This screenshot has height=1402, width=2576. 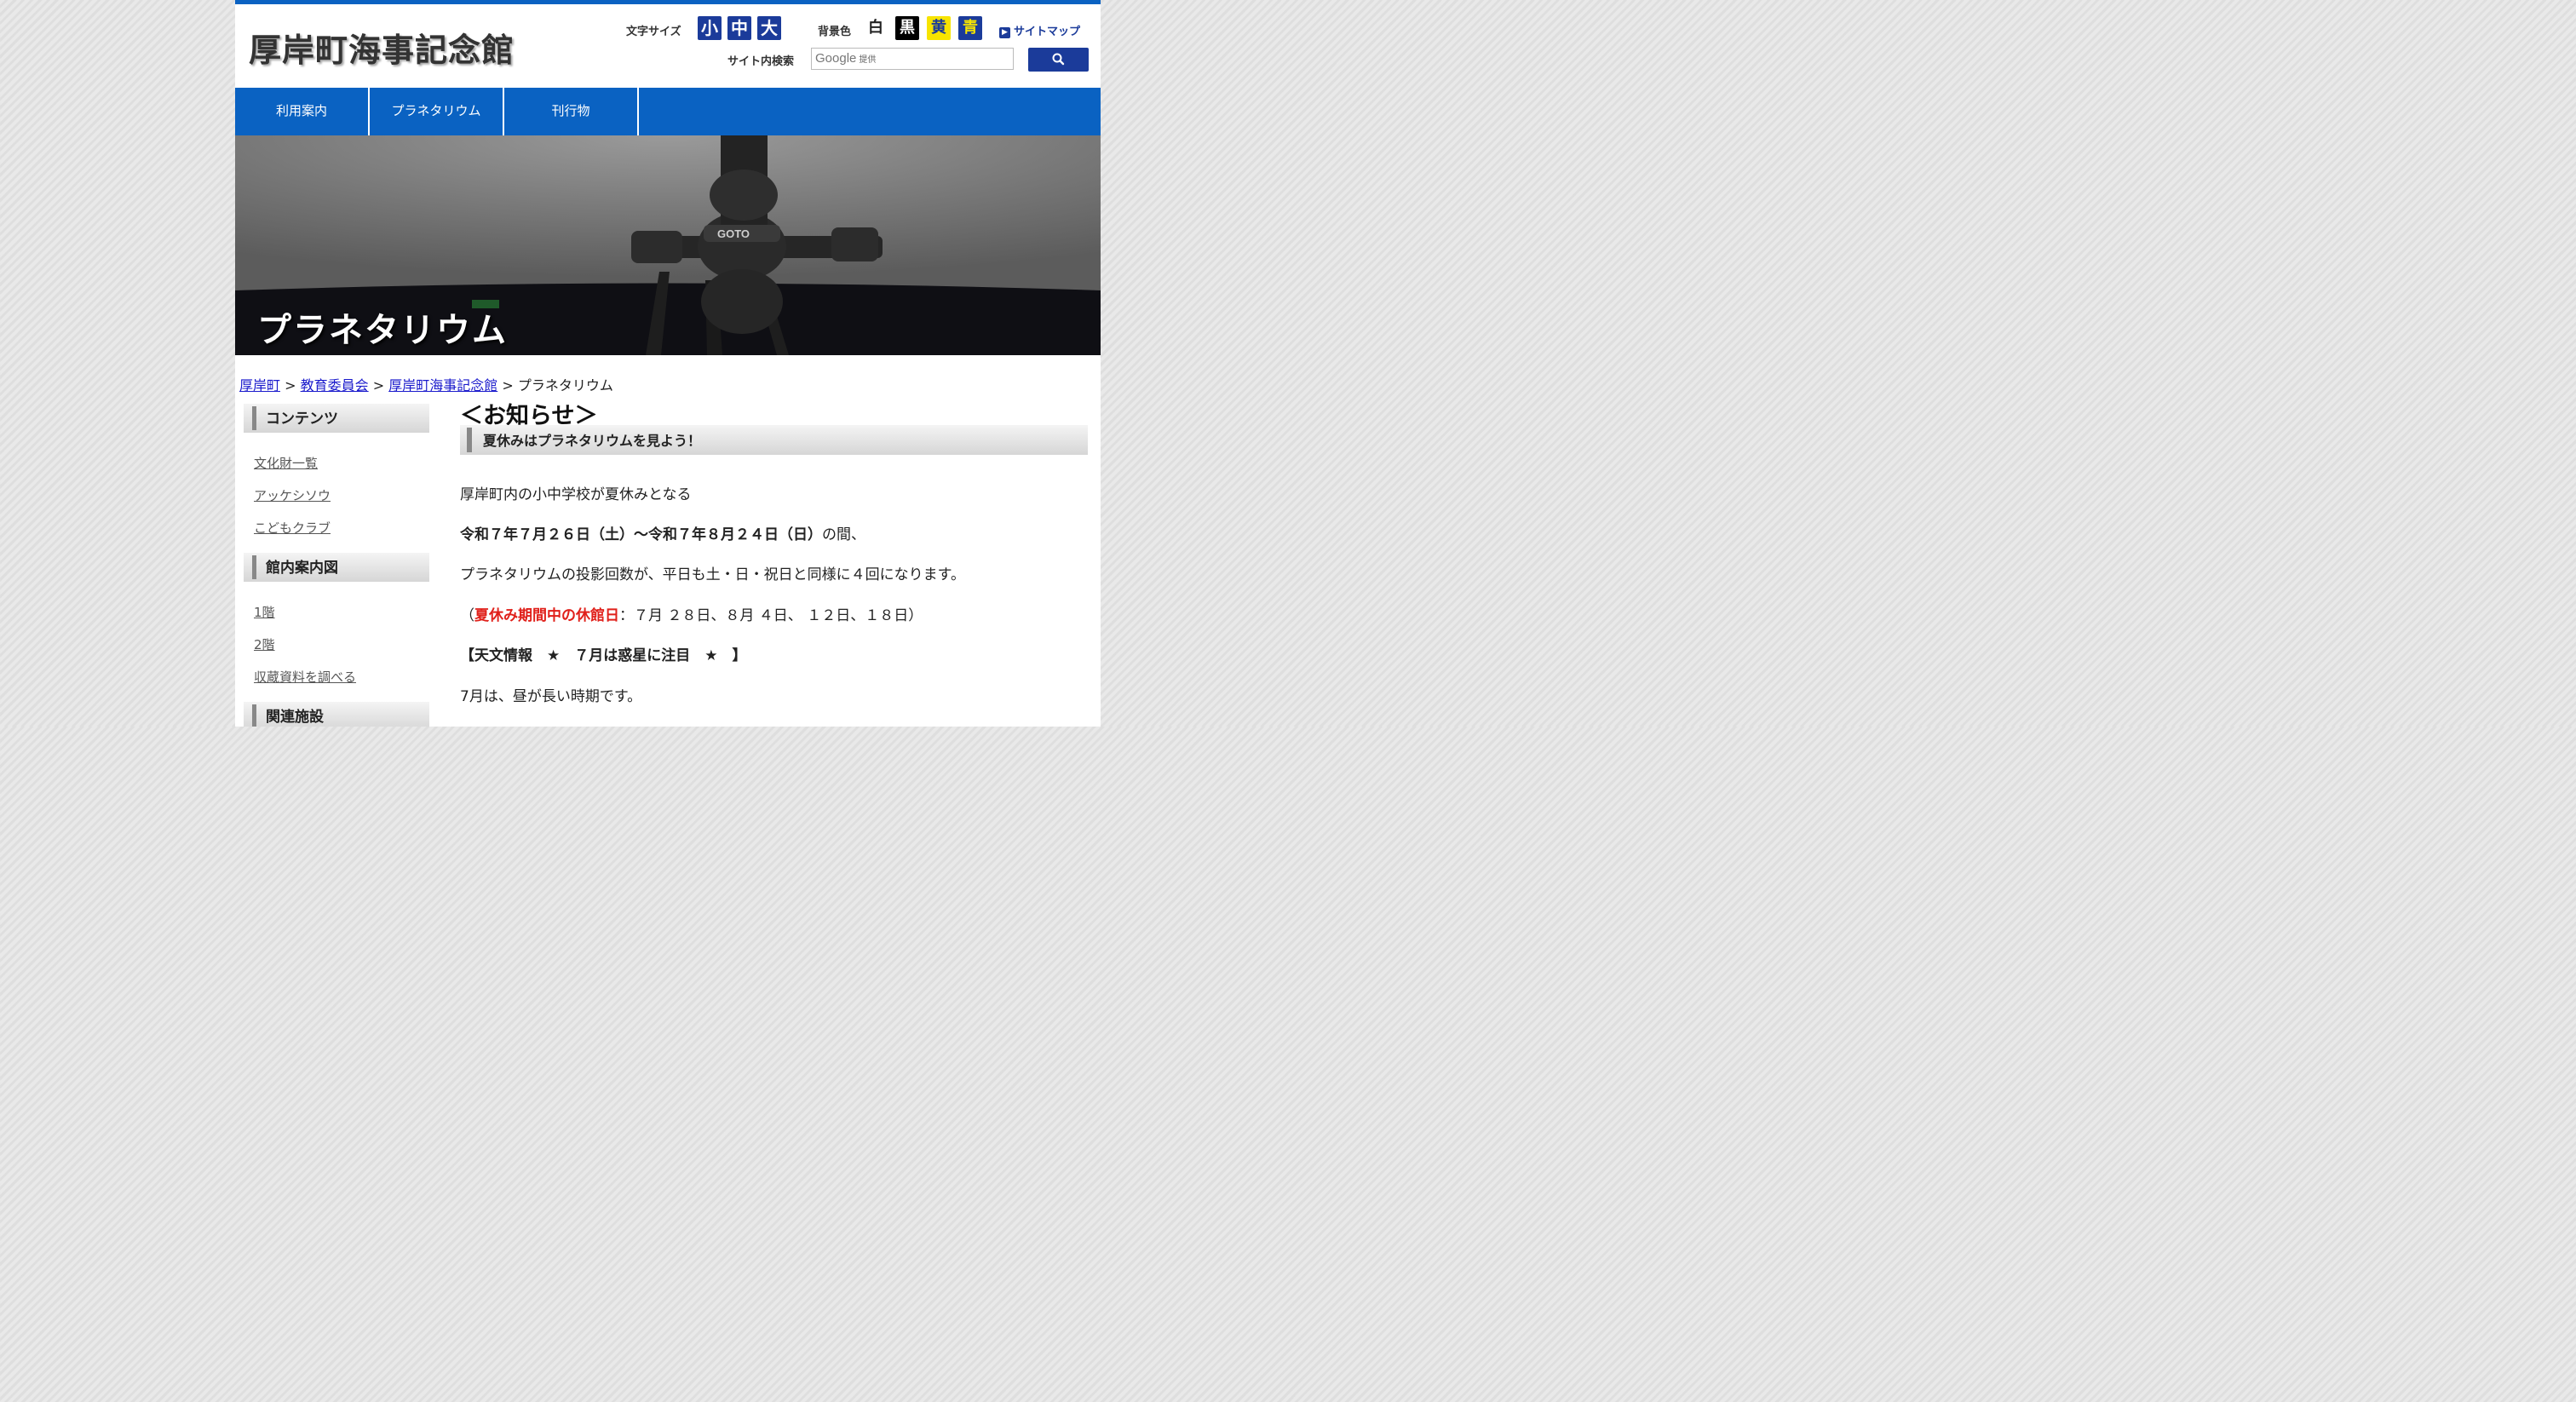 What do you see at coordinates (939, 28) in the screenshot?
I see `bg-yellow-button: 黄` at bounding box center [939, 28].